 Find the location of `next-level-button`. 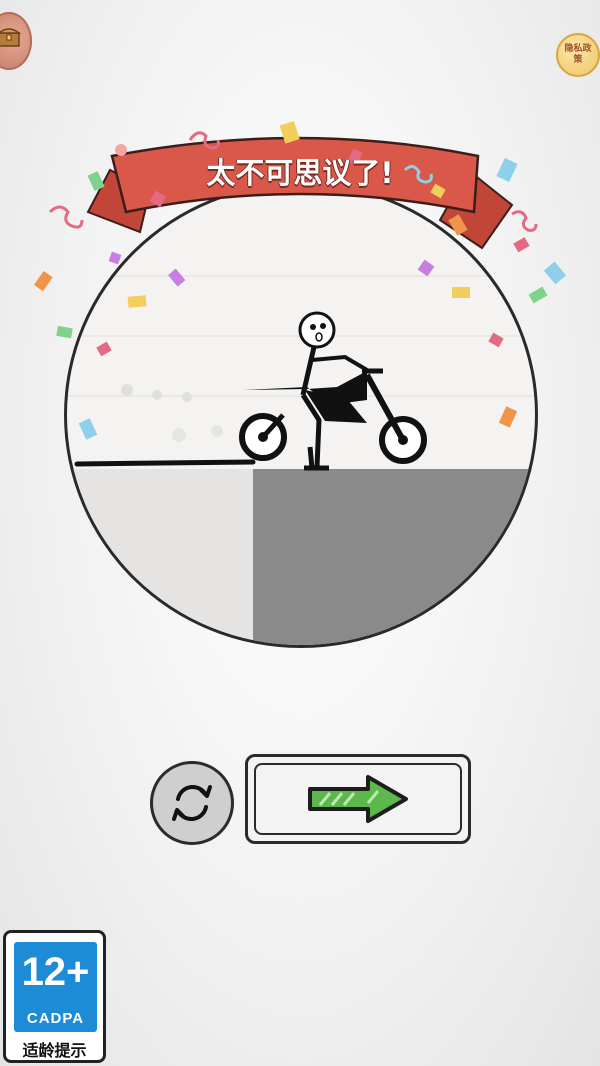

next-level-button is located at coordinates (358, 799).